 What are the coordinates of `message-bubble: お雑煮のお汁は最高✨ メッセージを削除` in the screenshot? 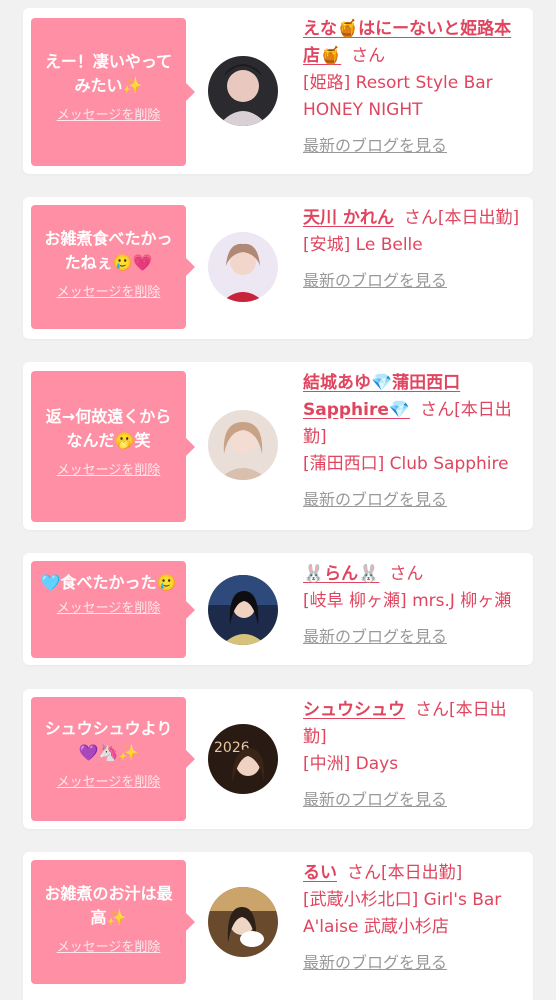 It's located at (113, 922).